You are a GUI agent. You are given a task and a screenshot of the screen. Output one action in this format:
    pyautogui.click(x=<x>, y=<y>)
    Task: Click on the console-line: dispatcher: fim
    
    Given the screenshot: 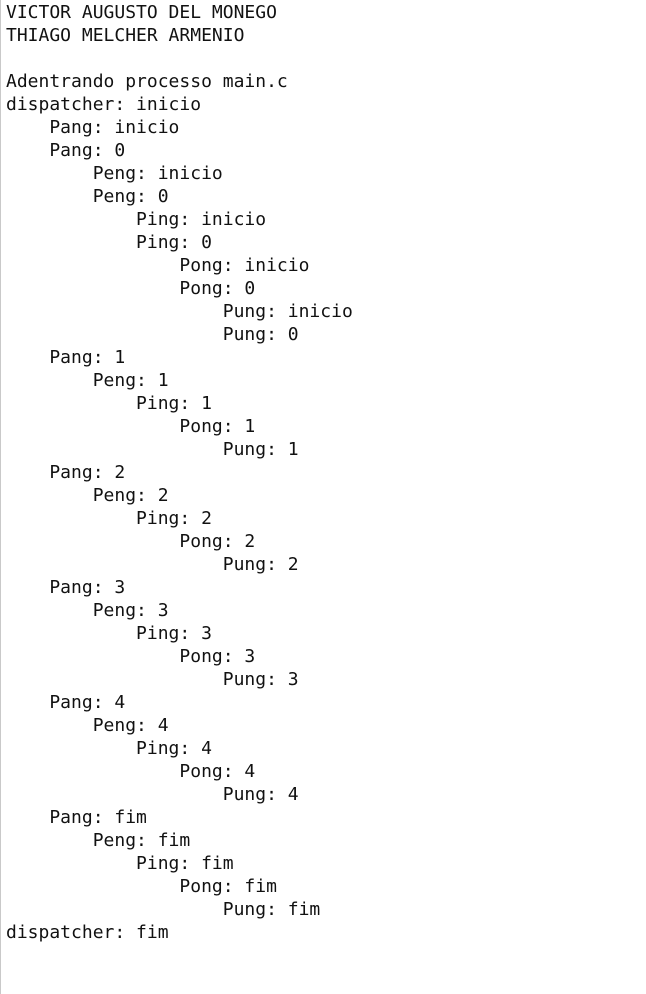 What is the action you would take?
    pyautogui.click(x=87, y=932)
    